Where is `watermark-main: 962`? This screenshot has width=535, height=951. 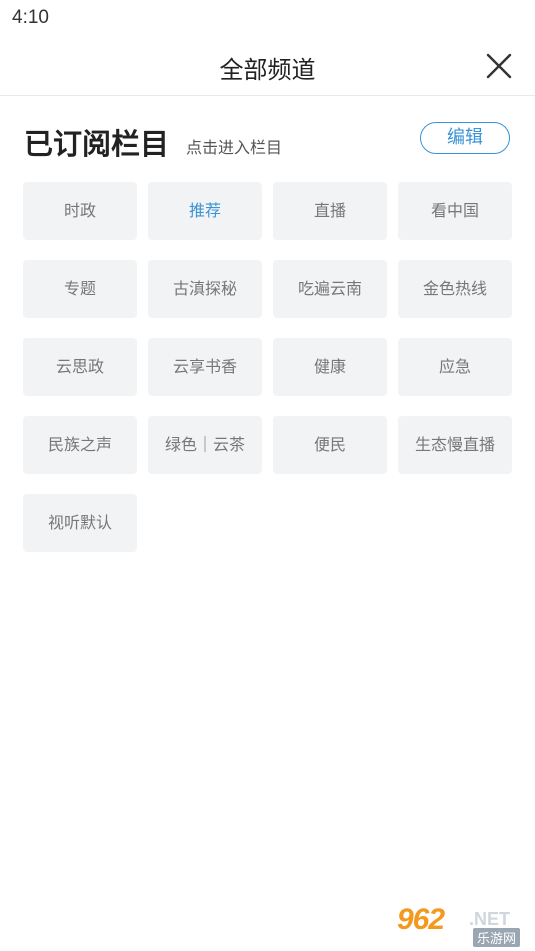 watermark-main: 962 is located at coordinates (421, 919).